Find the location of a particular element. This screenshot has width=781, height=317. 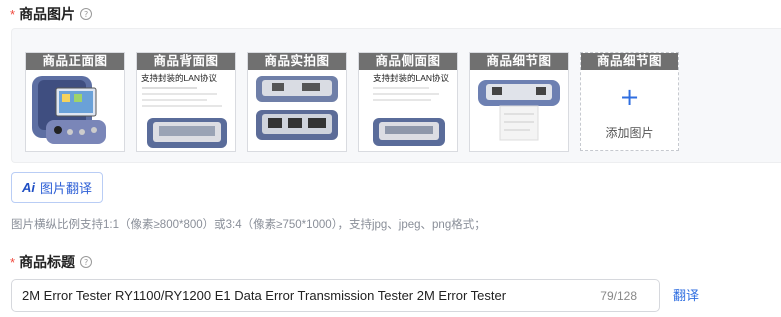

image-translate-button: Ai 图片翻译 is located at coordinates (57, 187).